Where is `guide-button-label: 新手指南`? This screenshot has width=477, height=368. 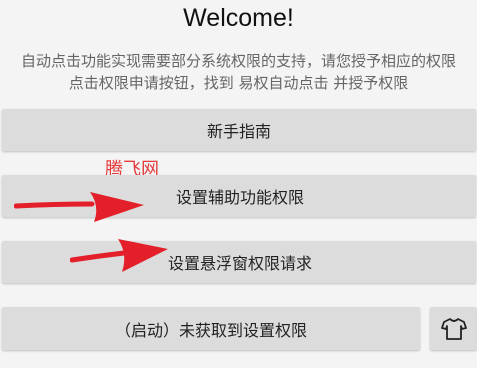
guide-button-label: 新手指南 is located at coordinates (238, 131).